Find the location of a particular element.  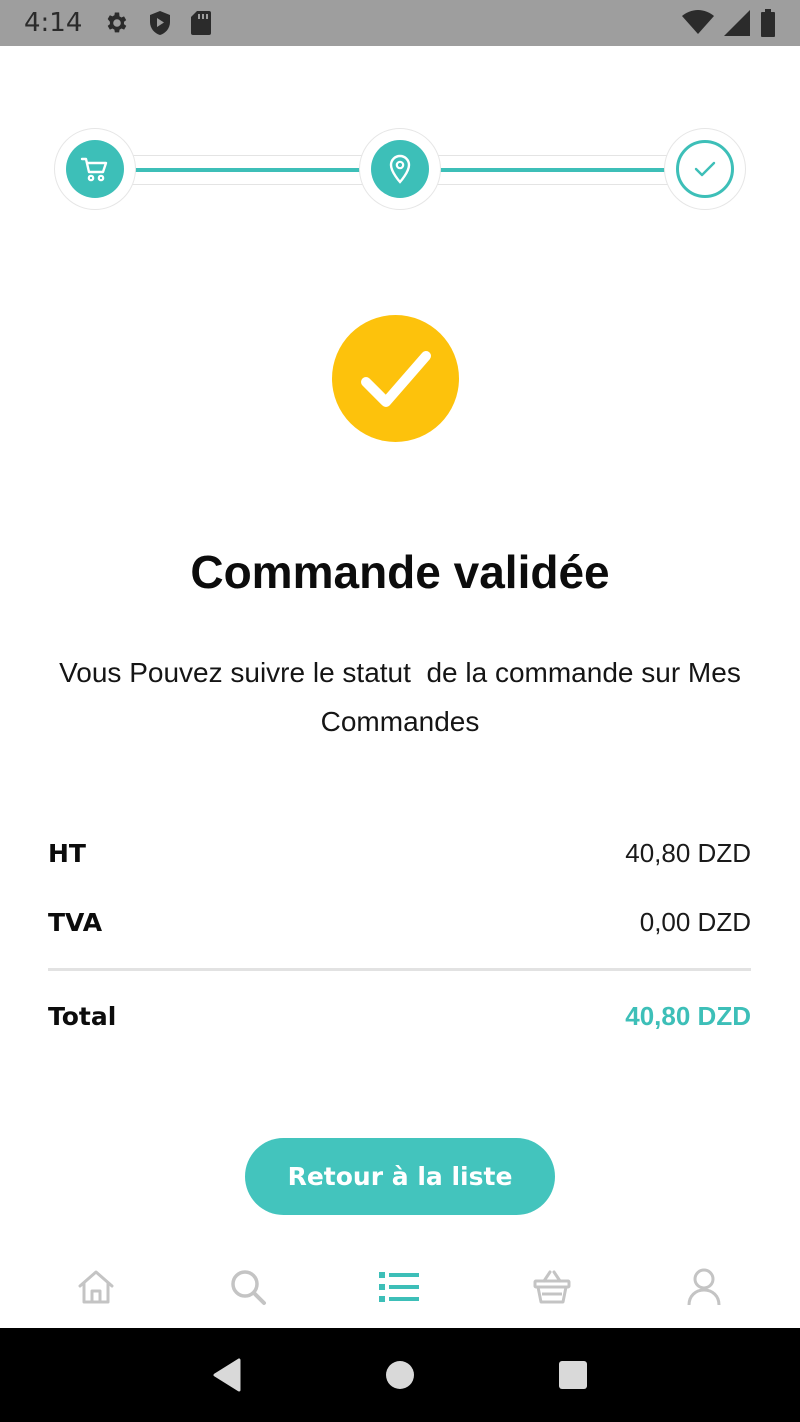

location-pin-icon is located at coordinates (400, 169).